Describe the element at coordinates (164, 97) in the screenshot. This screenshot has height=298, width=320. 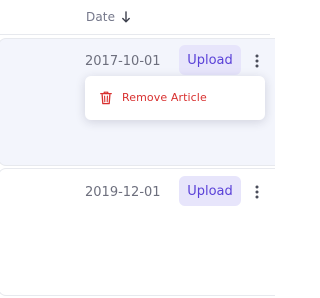
I see `remove-article-label: Remove Article` at that location.